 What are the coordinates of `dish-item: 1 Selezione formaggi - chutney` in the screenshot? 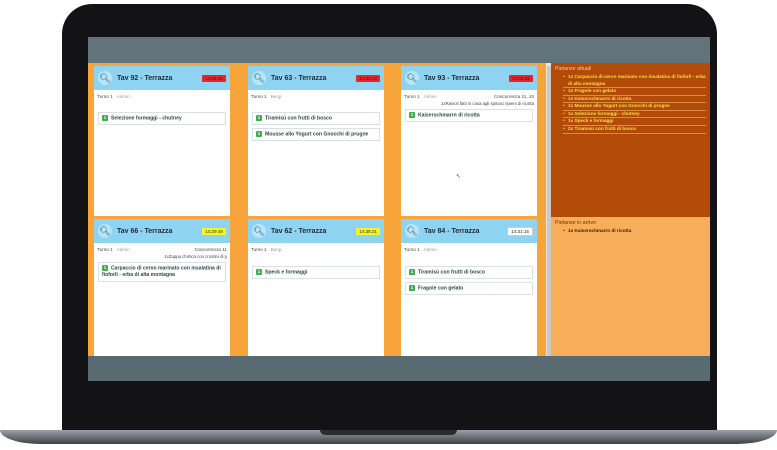 It's located at (162, 119).